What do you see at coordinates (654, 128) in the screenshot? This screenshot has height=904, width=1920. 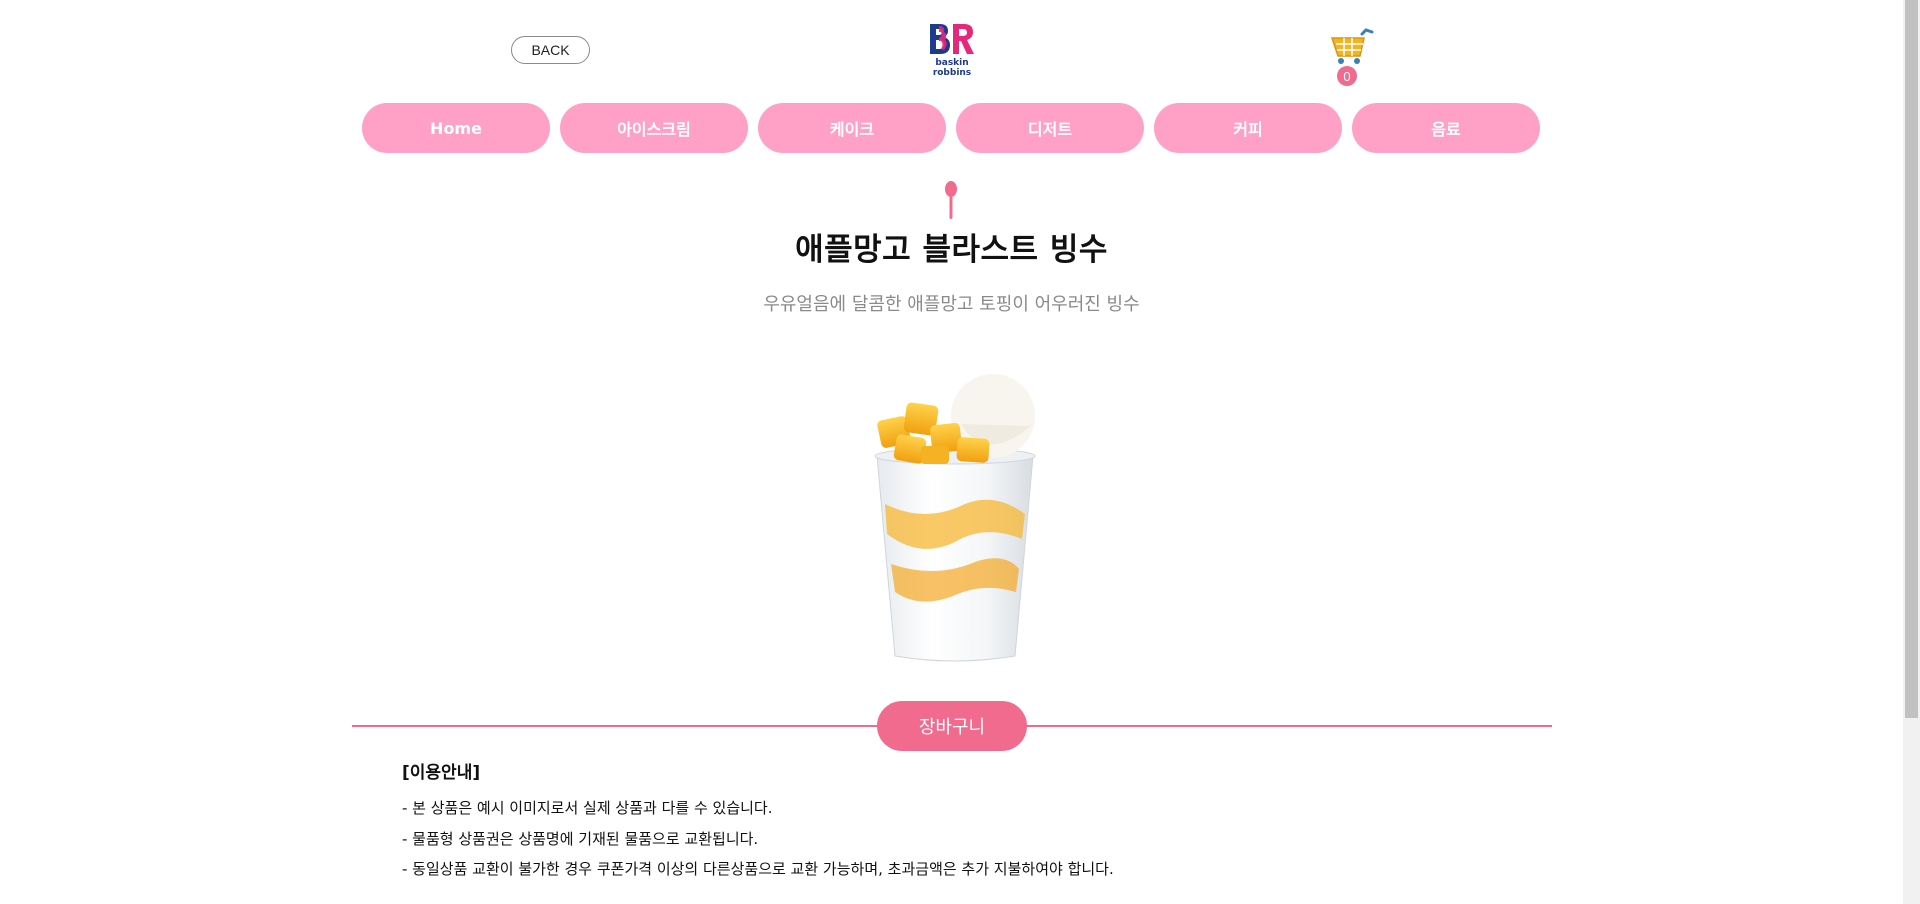 I see `nav-item-icecream: 아이스크림` at bounding box center [654, 128].